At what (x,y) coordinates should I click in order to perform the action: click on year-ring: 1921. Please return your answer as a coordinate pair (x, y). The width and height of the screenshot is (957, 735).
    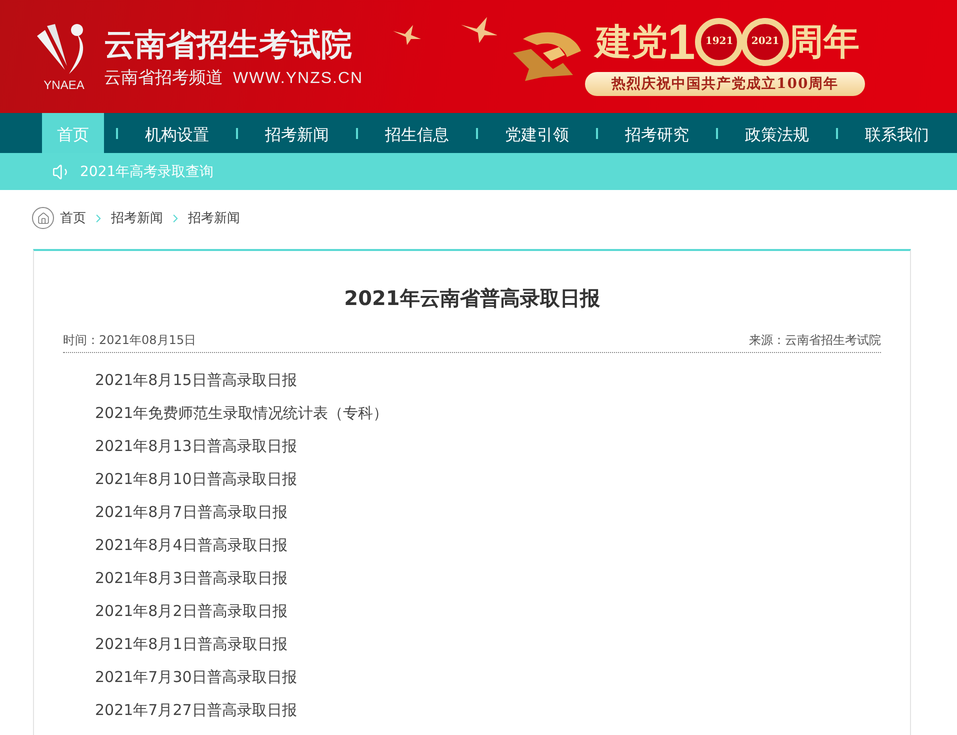
    Looking at the image, I should click on (719, 42).